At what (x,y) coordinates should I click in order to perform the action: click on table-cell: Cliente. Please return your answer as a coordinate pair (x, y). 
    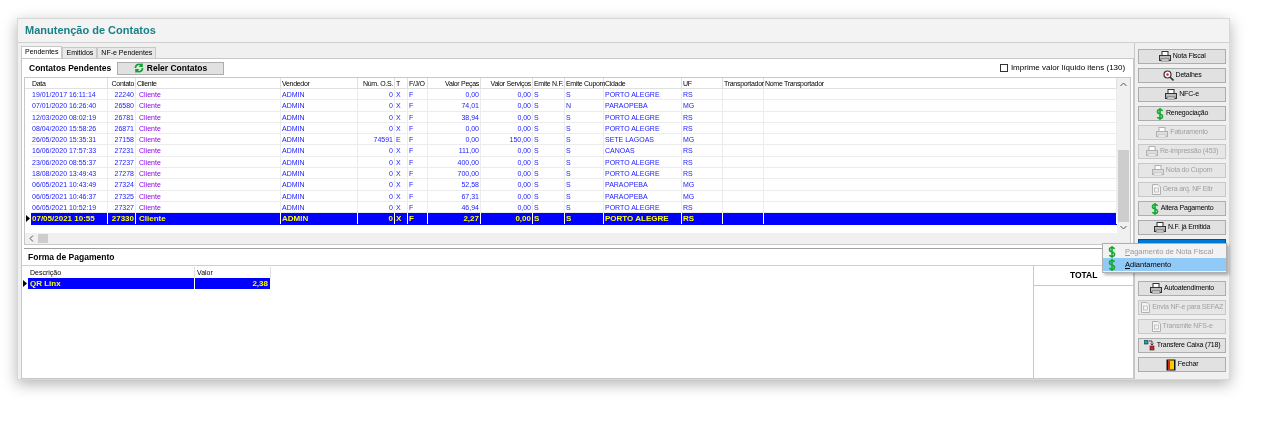
    Looking at the image, I should click on (208, 219).